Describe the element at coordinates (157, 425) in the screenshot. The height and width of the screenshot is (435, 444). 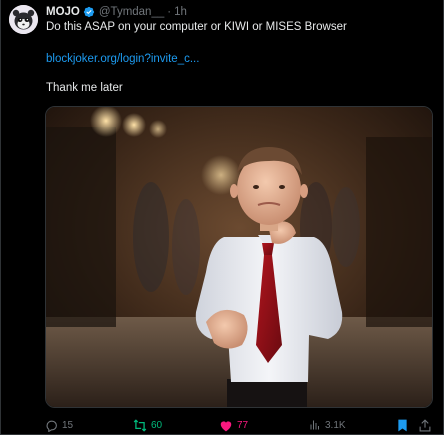
I see `repost-count: 60` at that location.